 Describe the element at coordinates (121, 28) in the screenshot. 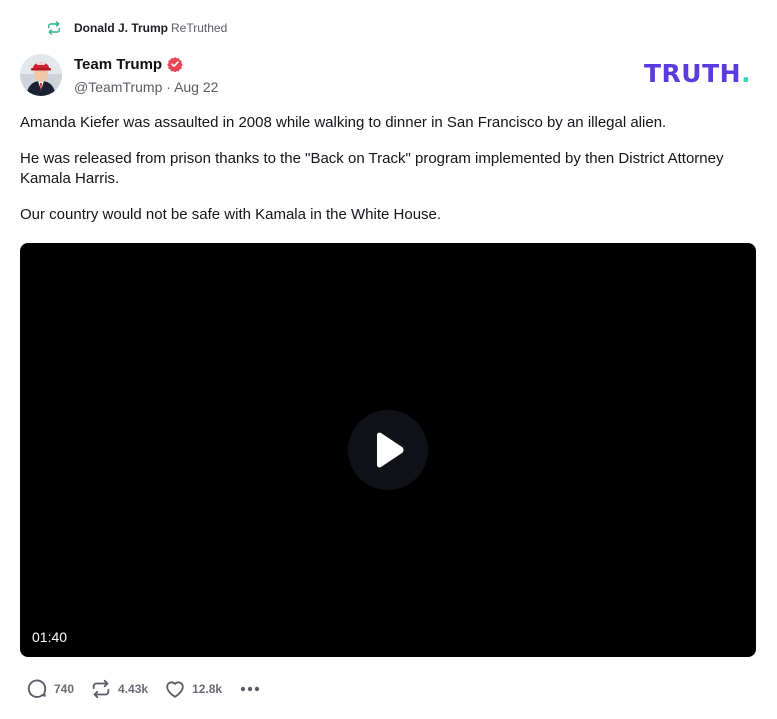

I see `retruth-user-link: Donald J. Trump` at that location.